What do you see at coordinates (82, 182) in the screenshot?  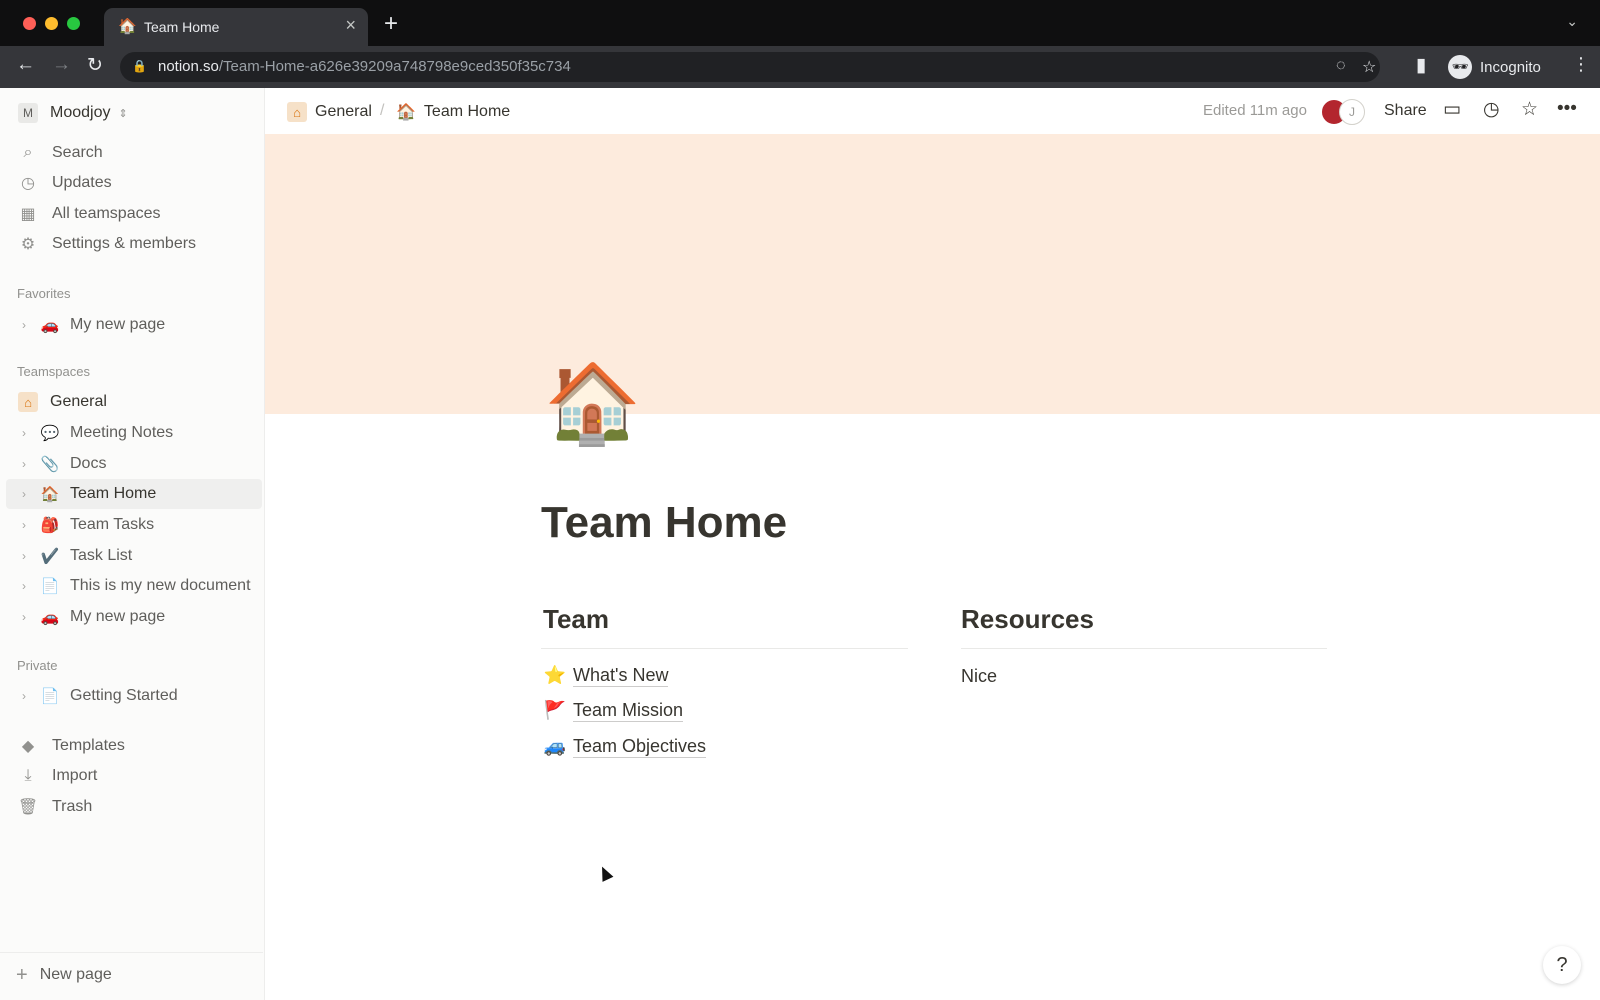 I see `sidebar-item-label: Updates` at bounding box center [82, 182].